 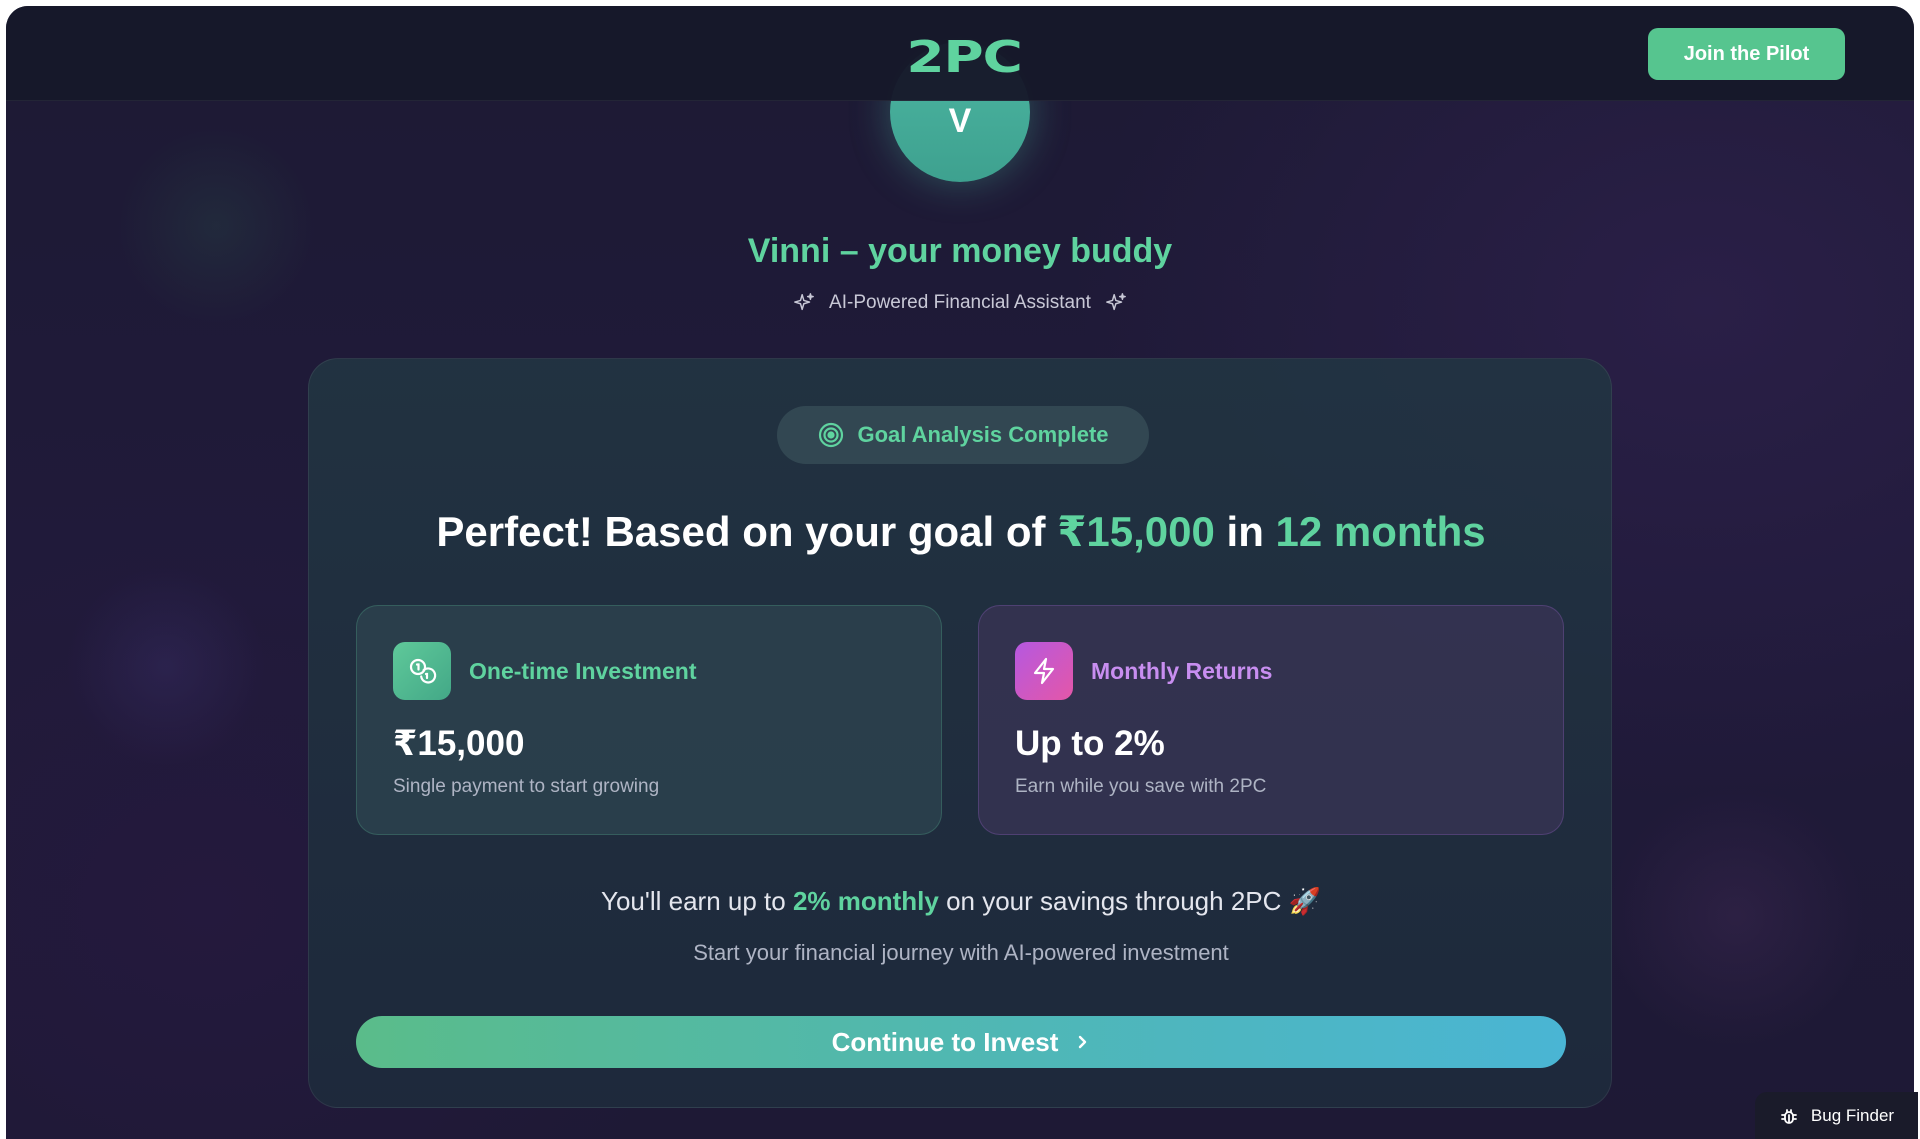 I want to click on badge-label: Goal Analysis Complete, so click(x=983, y=434).